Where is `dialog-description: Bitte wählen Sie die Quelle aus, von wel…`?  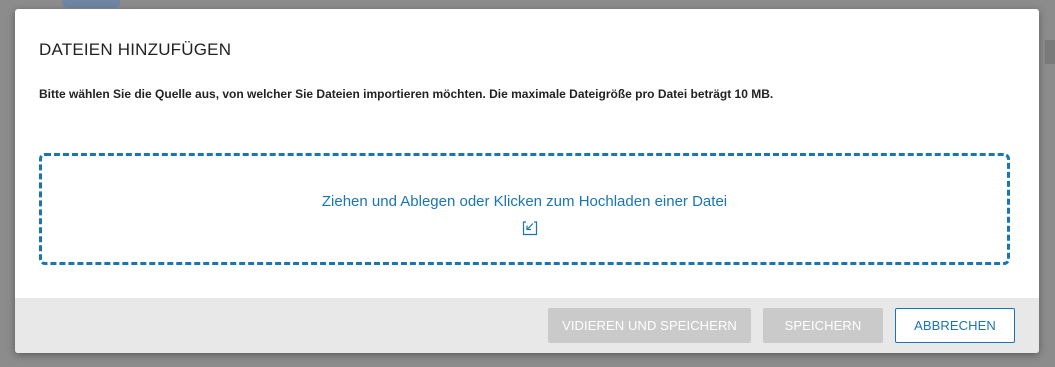 dialog-description: Bitte wählen Sie die Quelle aus, von wel… is located at coordinates (406, 94).